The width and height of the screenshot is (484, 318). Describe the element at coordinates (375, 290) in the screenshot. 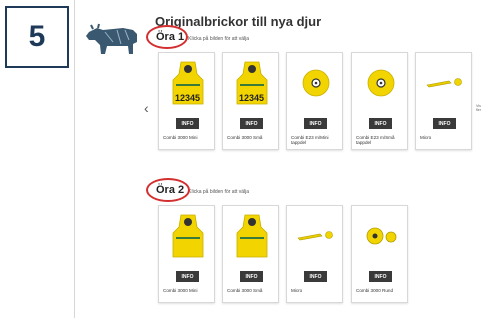

I see `product-name: Combi 3000 Rund` at that location.